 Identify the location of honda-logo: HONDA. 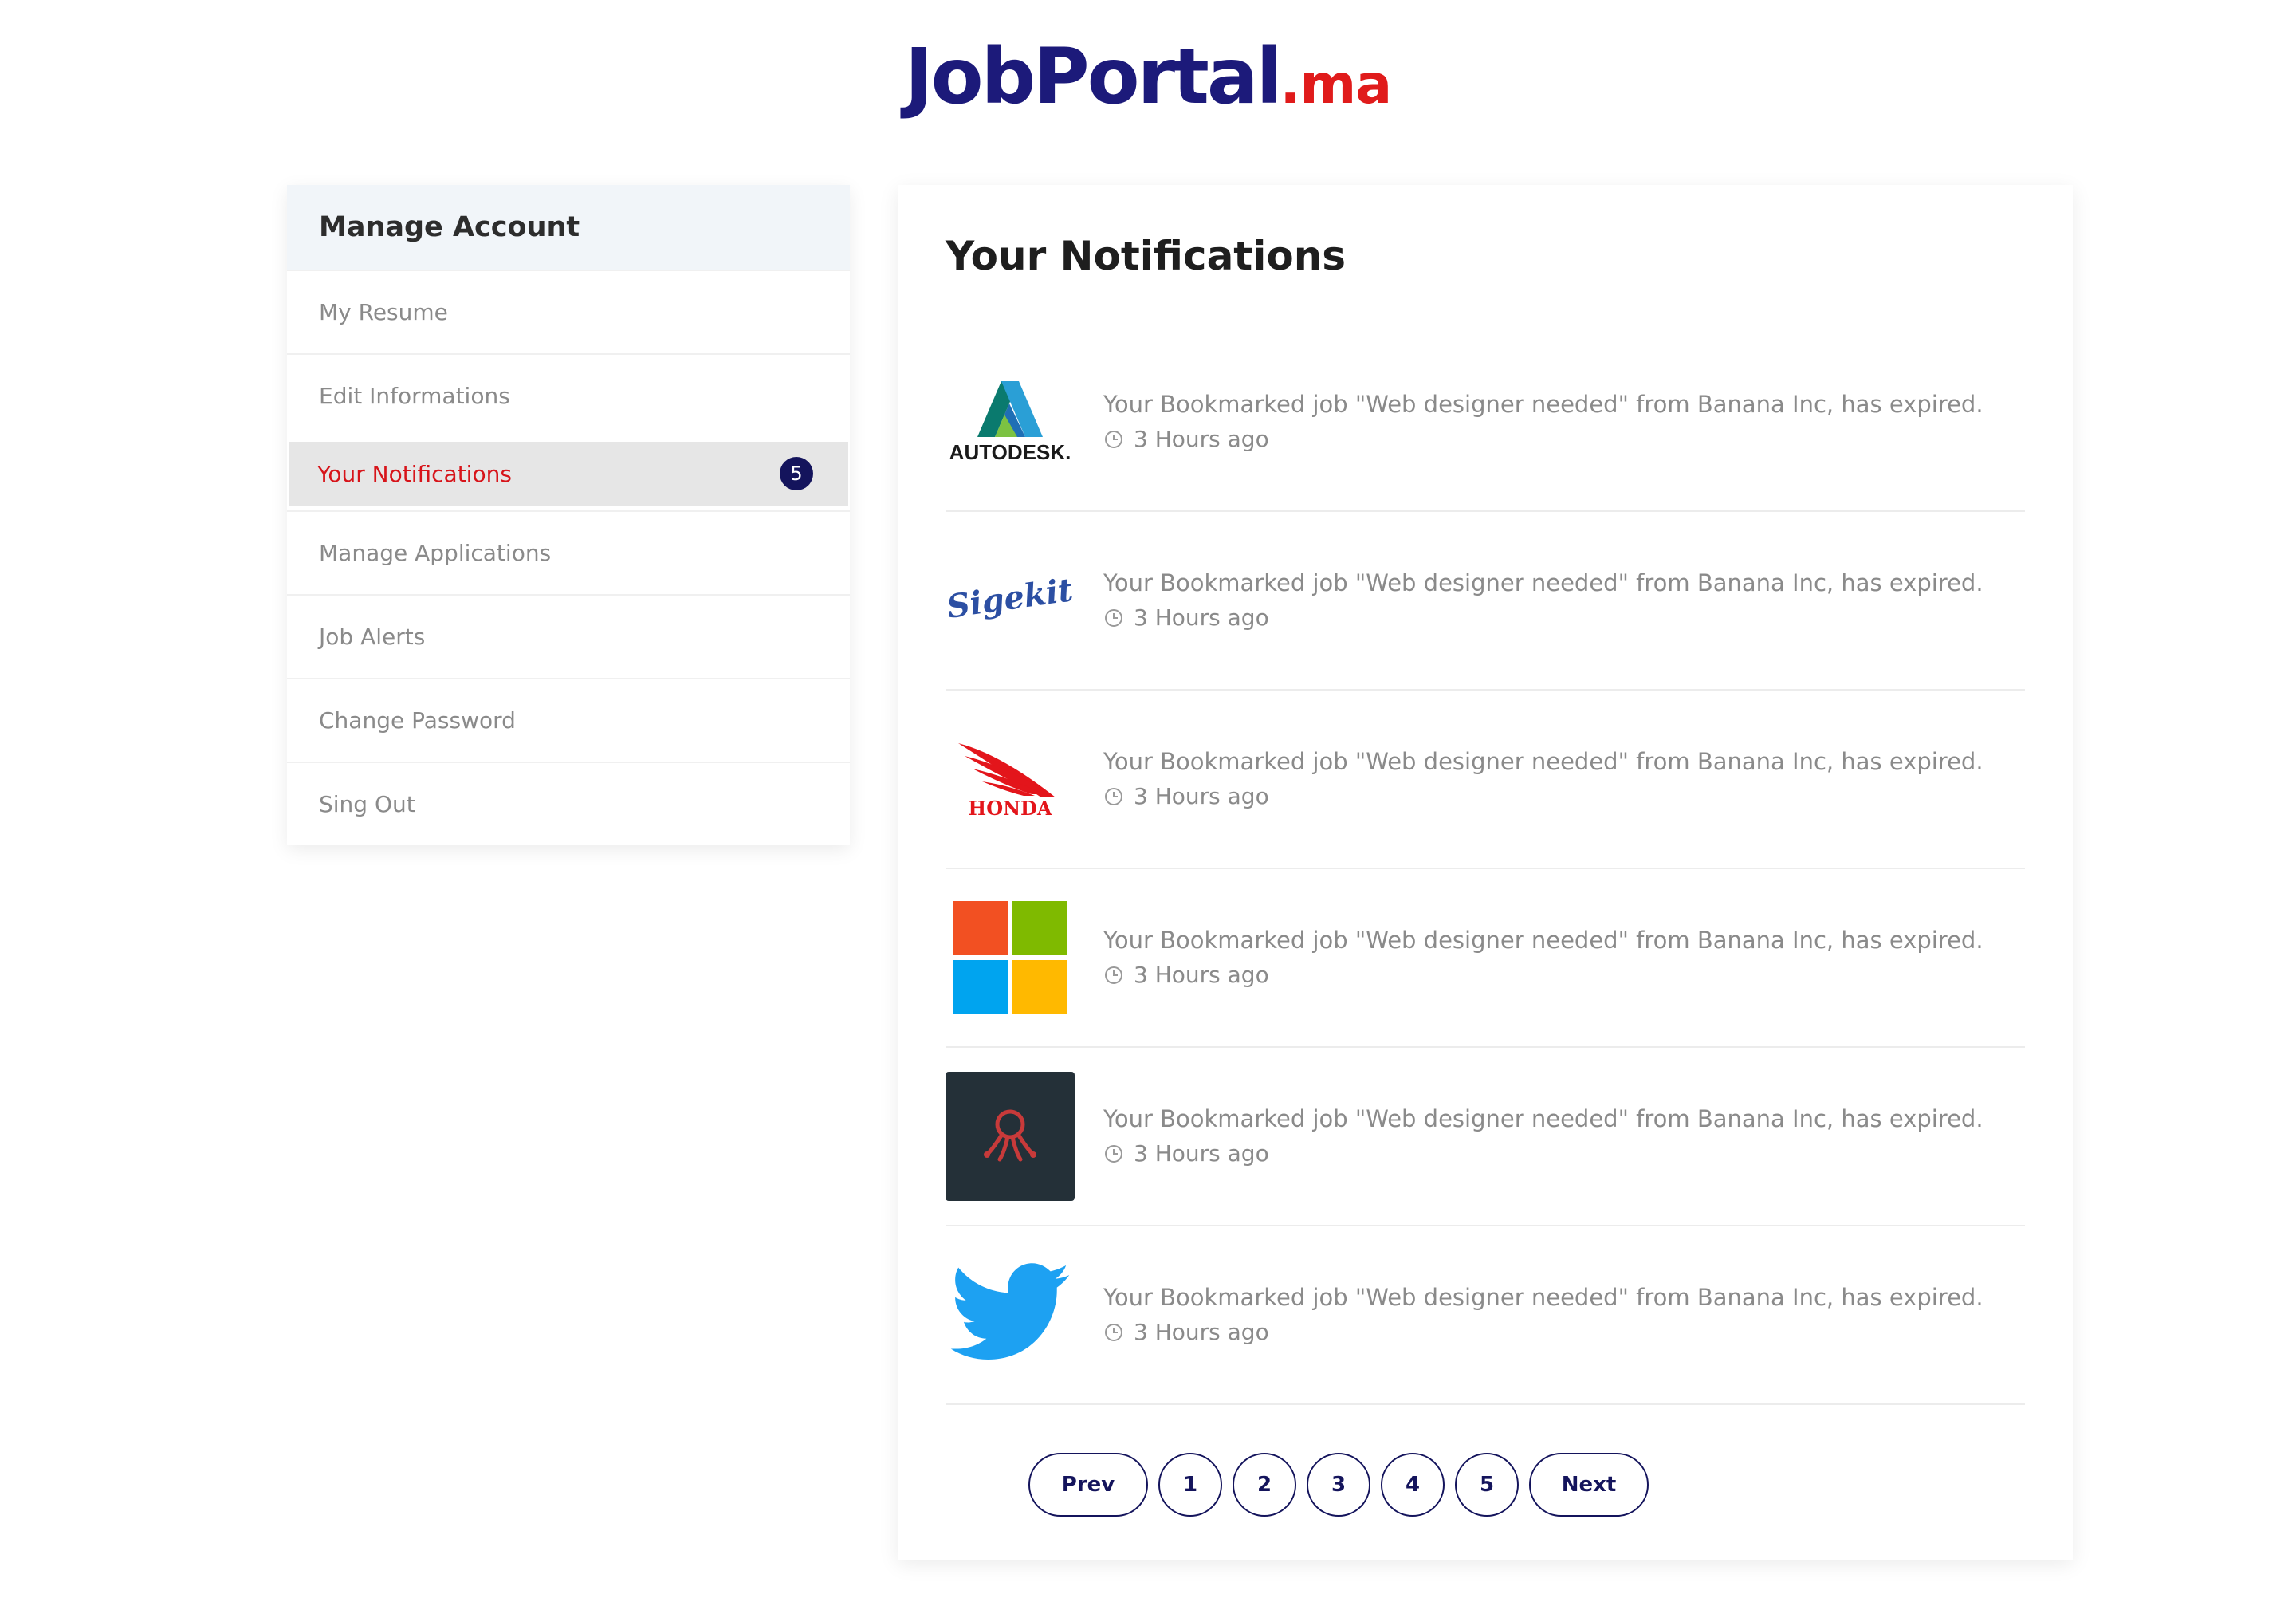
(1010, 779).